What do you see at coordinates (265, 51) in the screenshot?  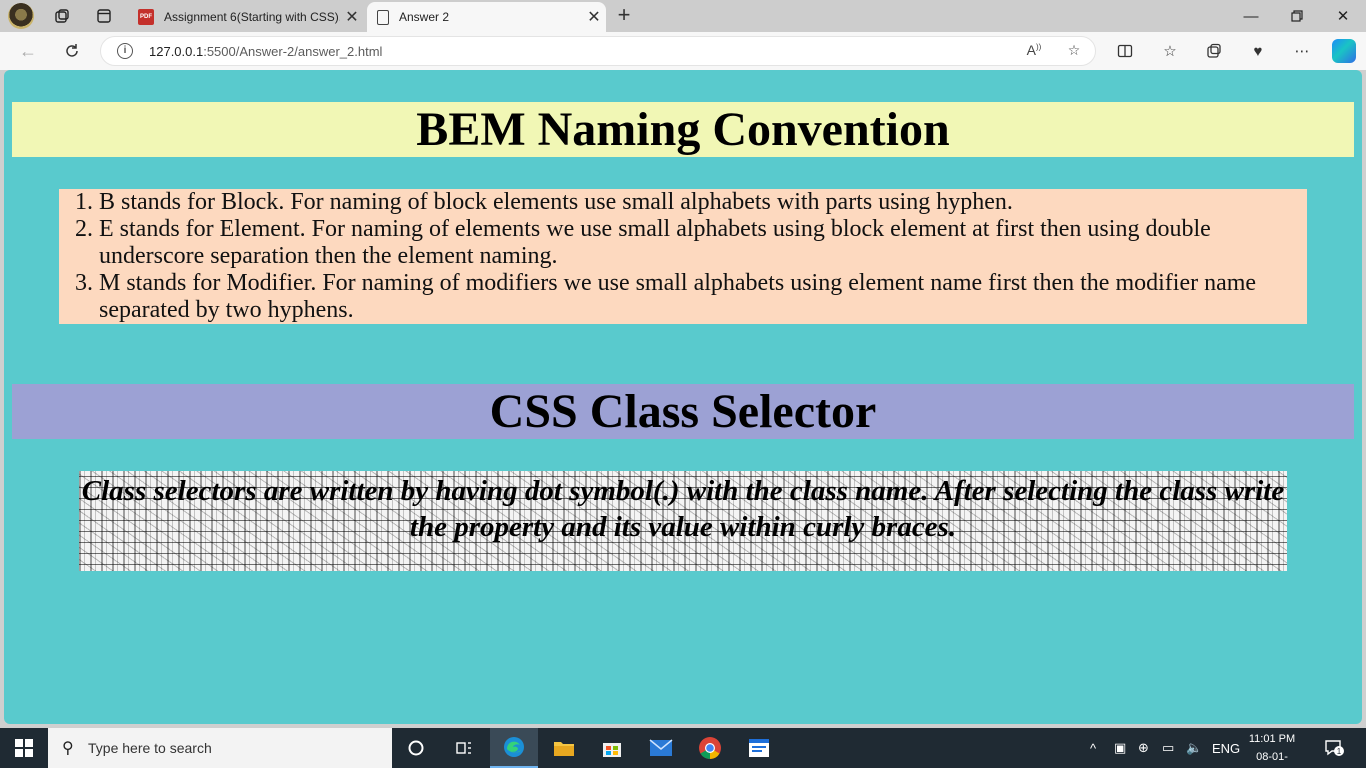 I see `url-text: 127.0.0.1:5500/Answer-2/answer_2.html` at bounding box center [265, 51].